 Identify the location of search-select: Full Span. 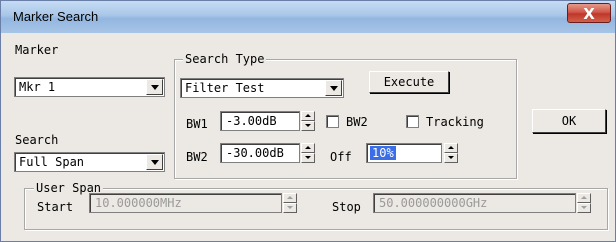
(89, 162).